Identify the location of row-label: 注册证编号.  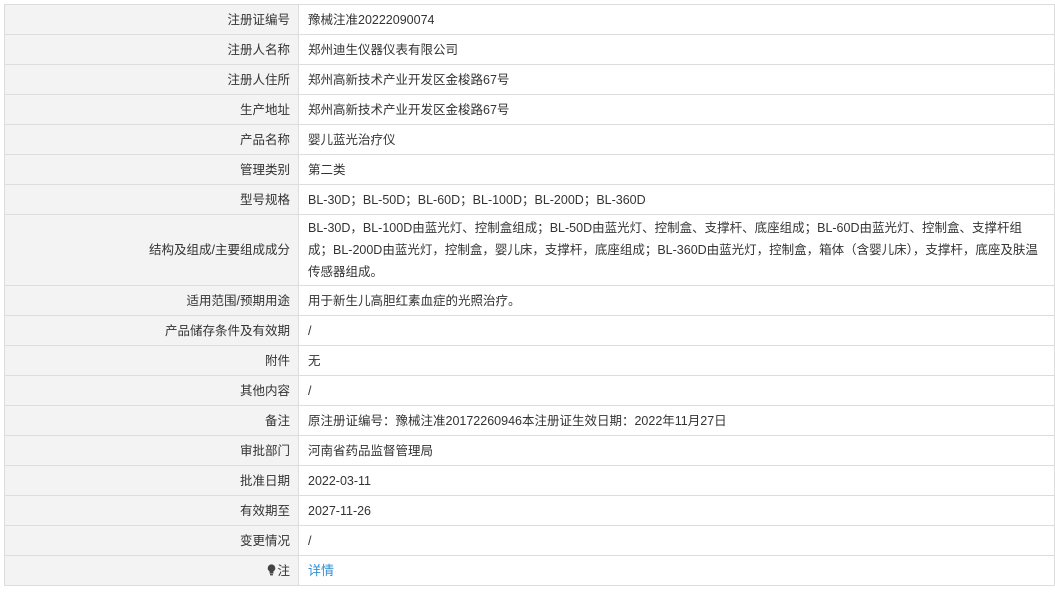
(151, 19).